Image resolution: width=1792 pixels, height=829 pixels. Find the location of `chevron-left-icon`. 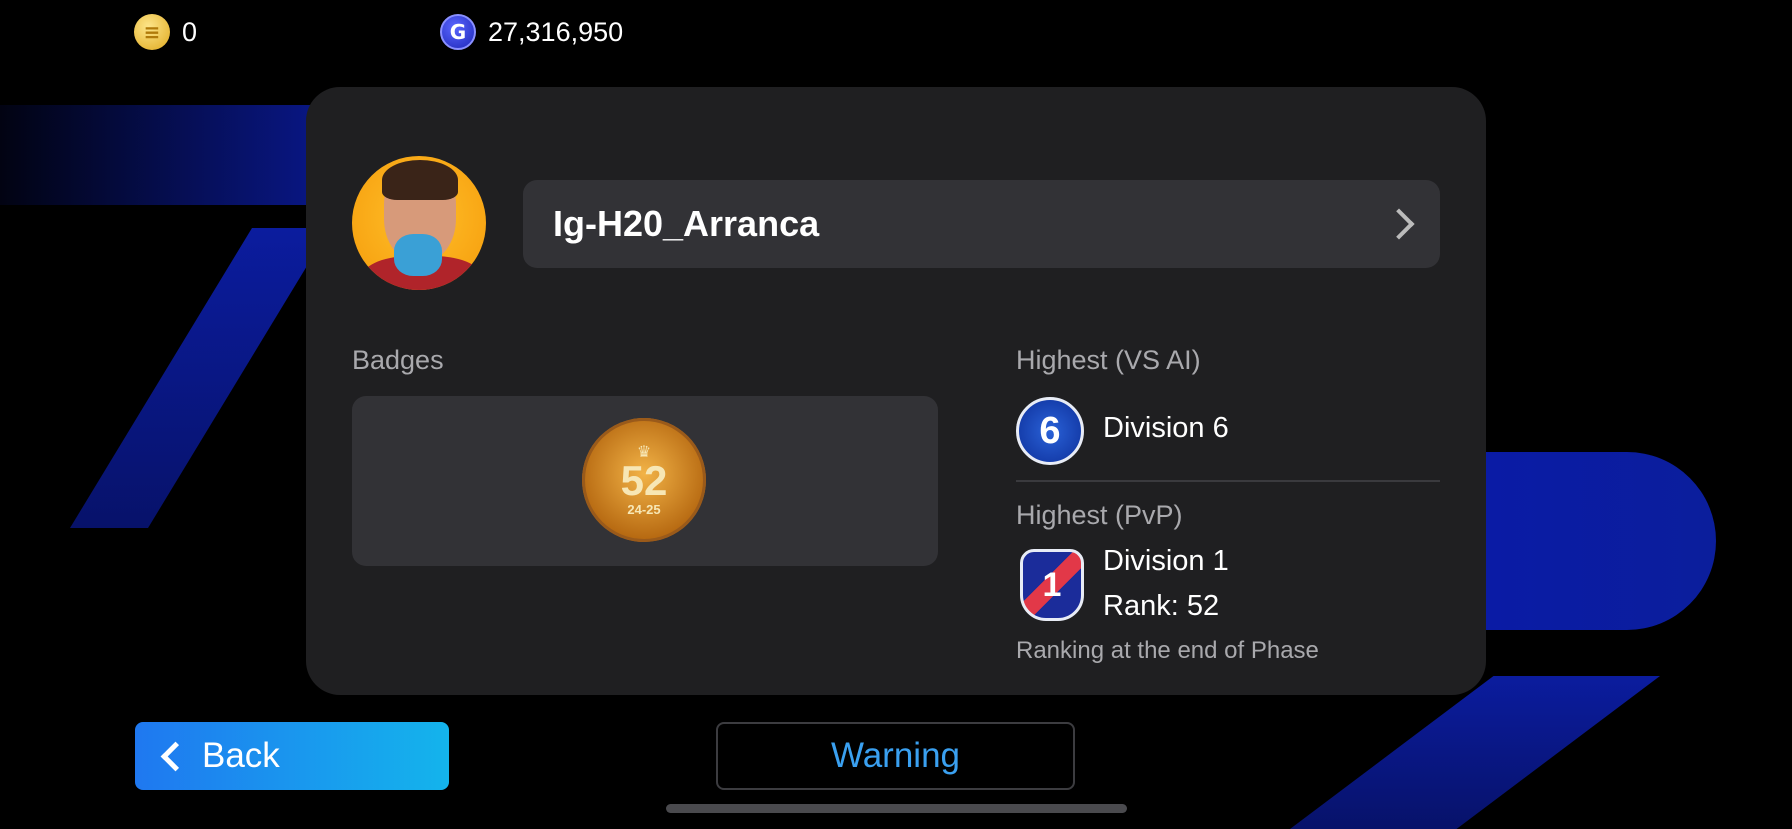

chevron-left-icon is located at coordinates (175, 756).